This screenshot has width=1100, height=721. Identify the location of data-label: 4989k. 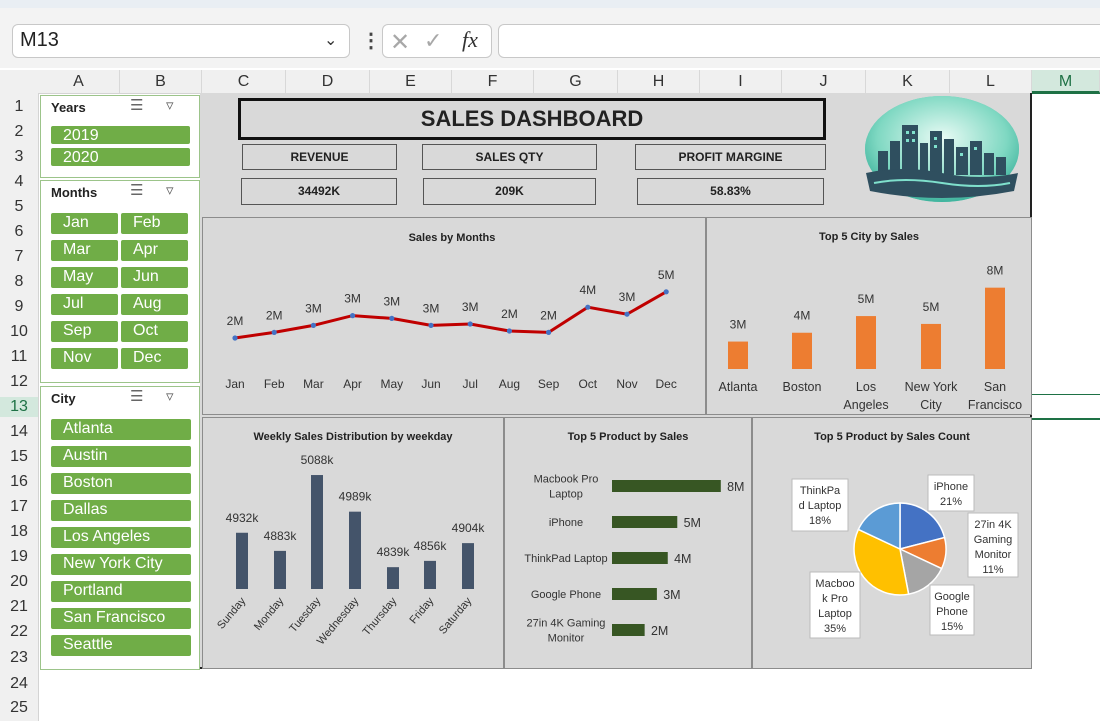
(356, 497).